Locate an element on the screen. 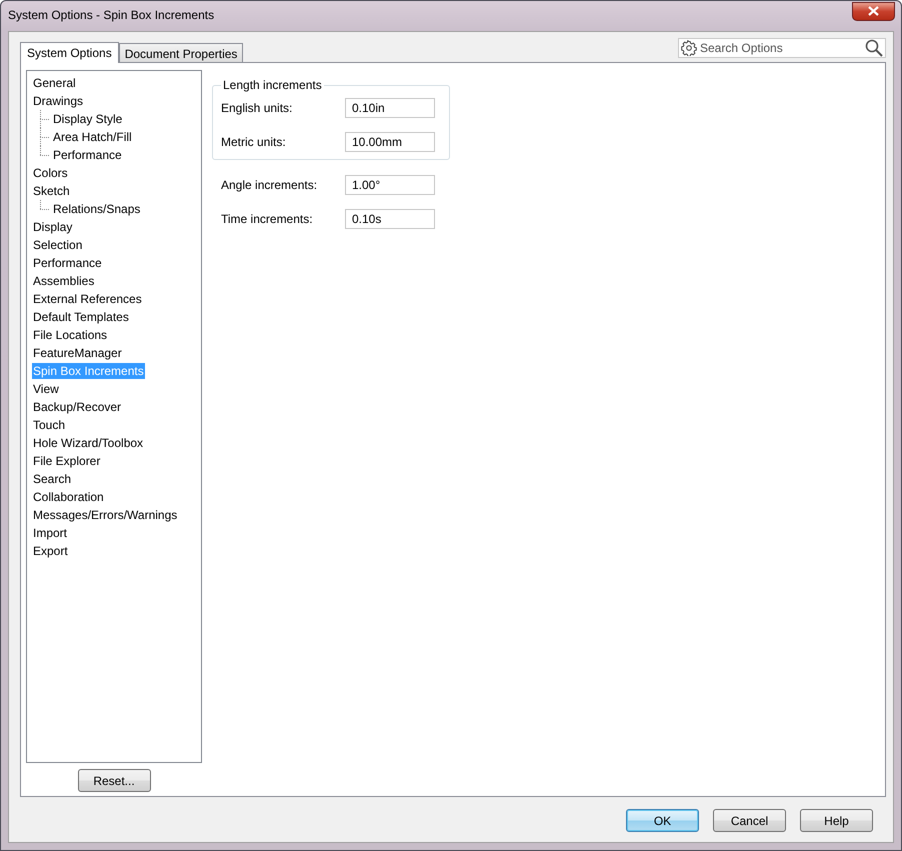 This screenshot has height=851, width=902. close-icon is located at coordinates (873, 11).